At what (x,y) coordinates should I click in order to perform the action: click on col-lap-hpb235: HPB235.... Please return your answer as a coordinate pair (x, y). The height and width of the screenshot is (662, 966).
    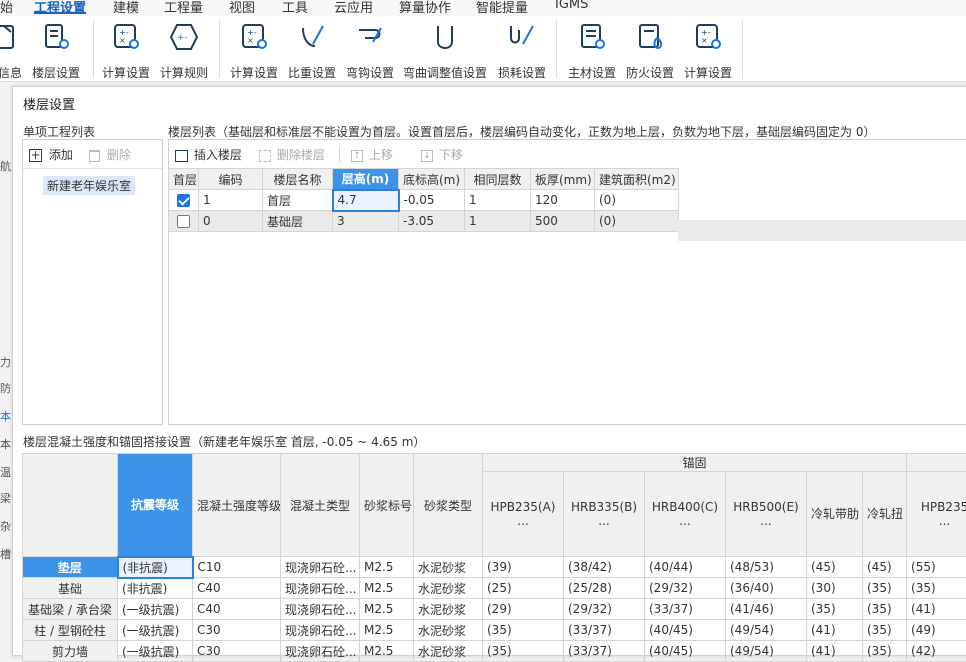
    Looking at the image, I should click on (936, 514).